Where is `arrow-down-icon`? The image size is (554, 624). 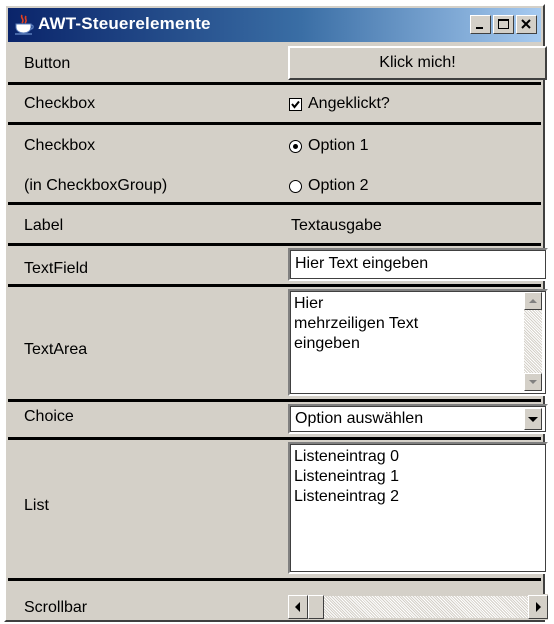
arrow-down-icon is located at coordinates (533, 382).